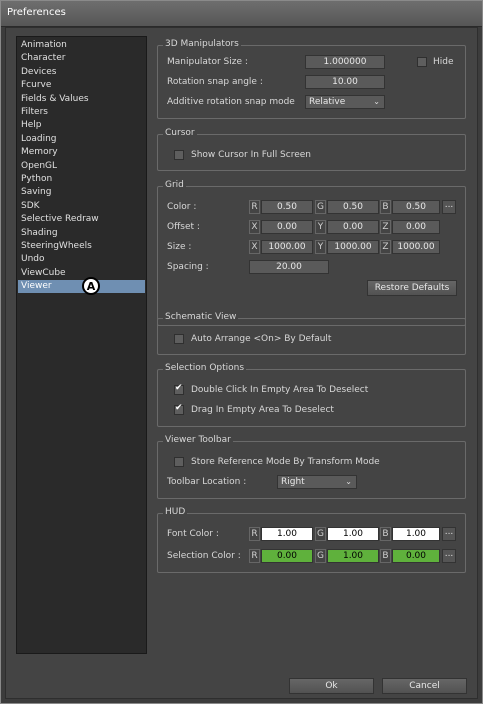 The height and width of the screenshot is (704, 483). Describe the element at coordinates (287, 227) in the screenshot. I see `grid-offset-x-input: 0.00` at that location.